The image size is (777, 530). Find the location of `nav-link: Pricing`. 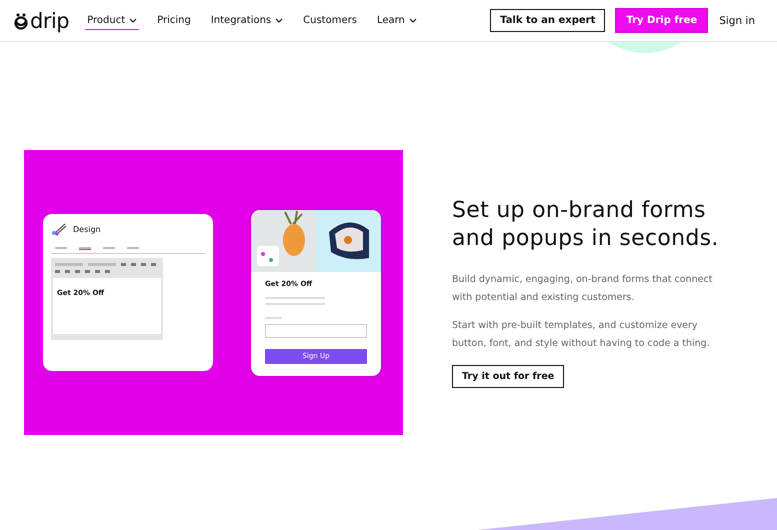

nav-link: Pricing is located at coordinates (174, 21).